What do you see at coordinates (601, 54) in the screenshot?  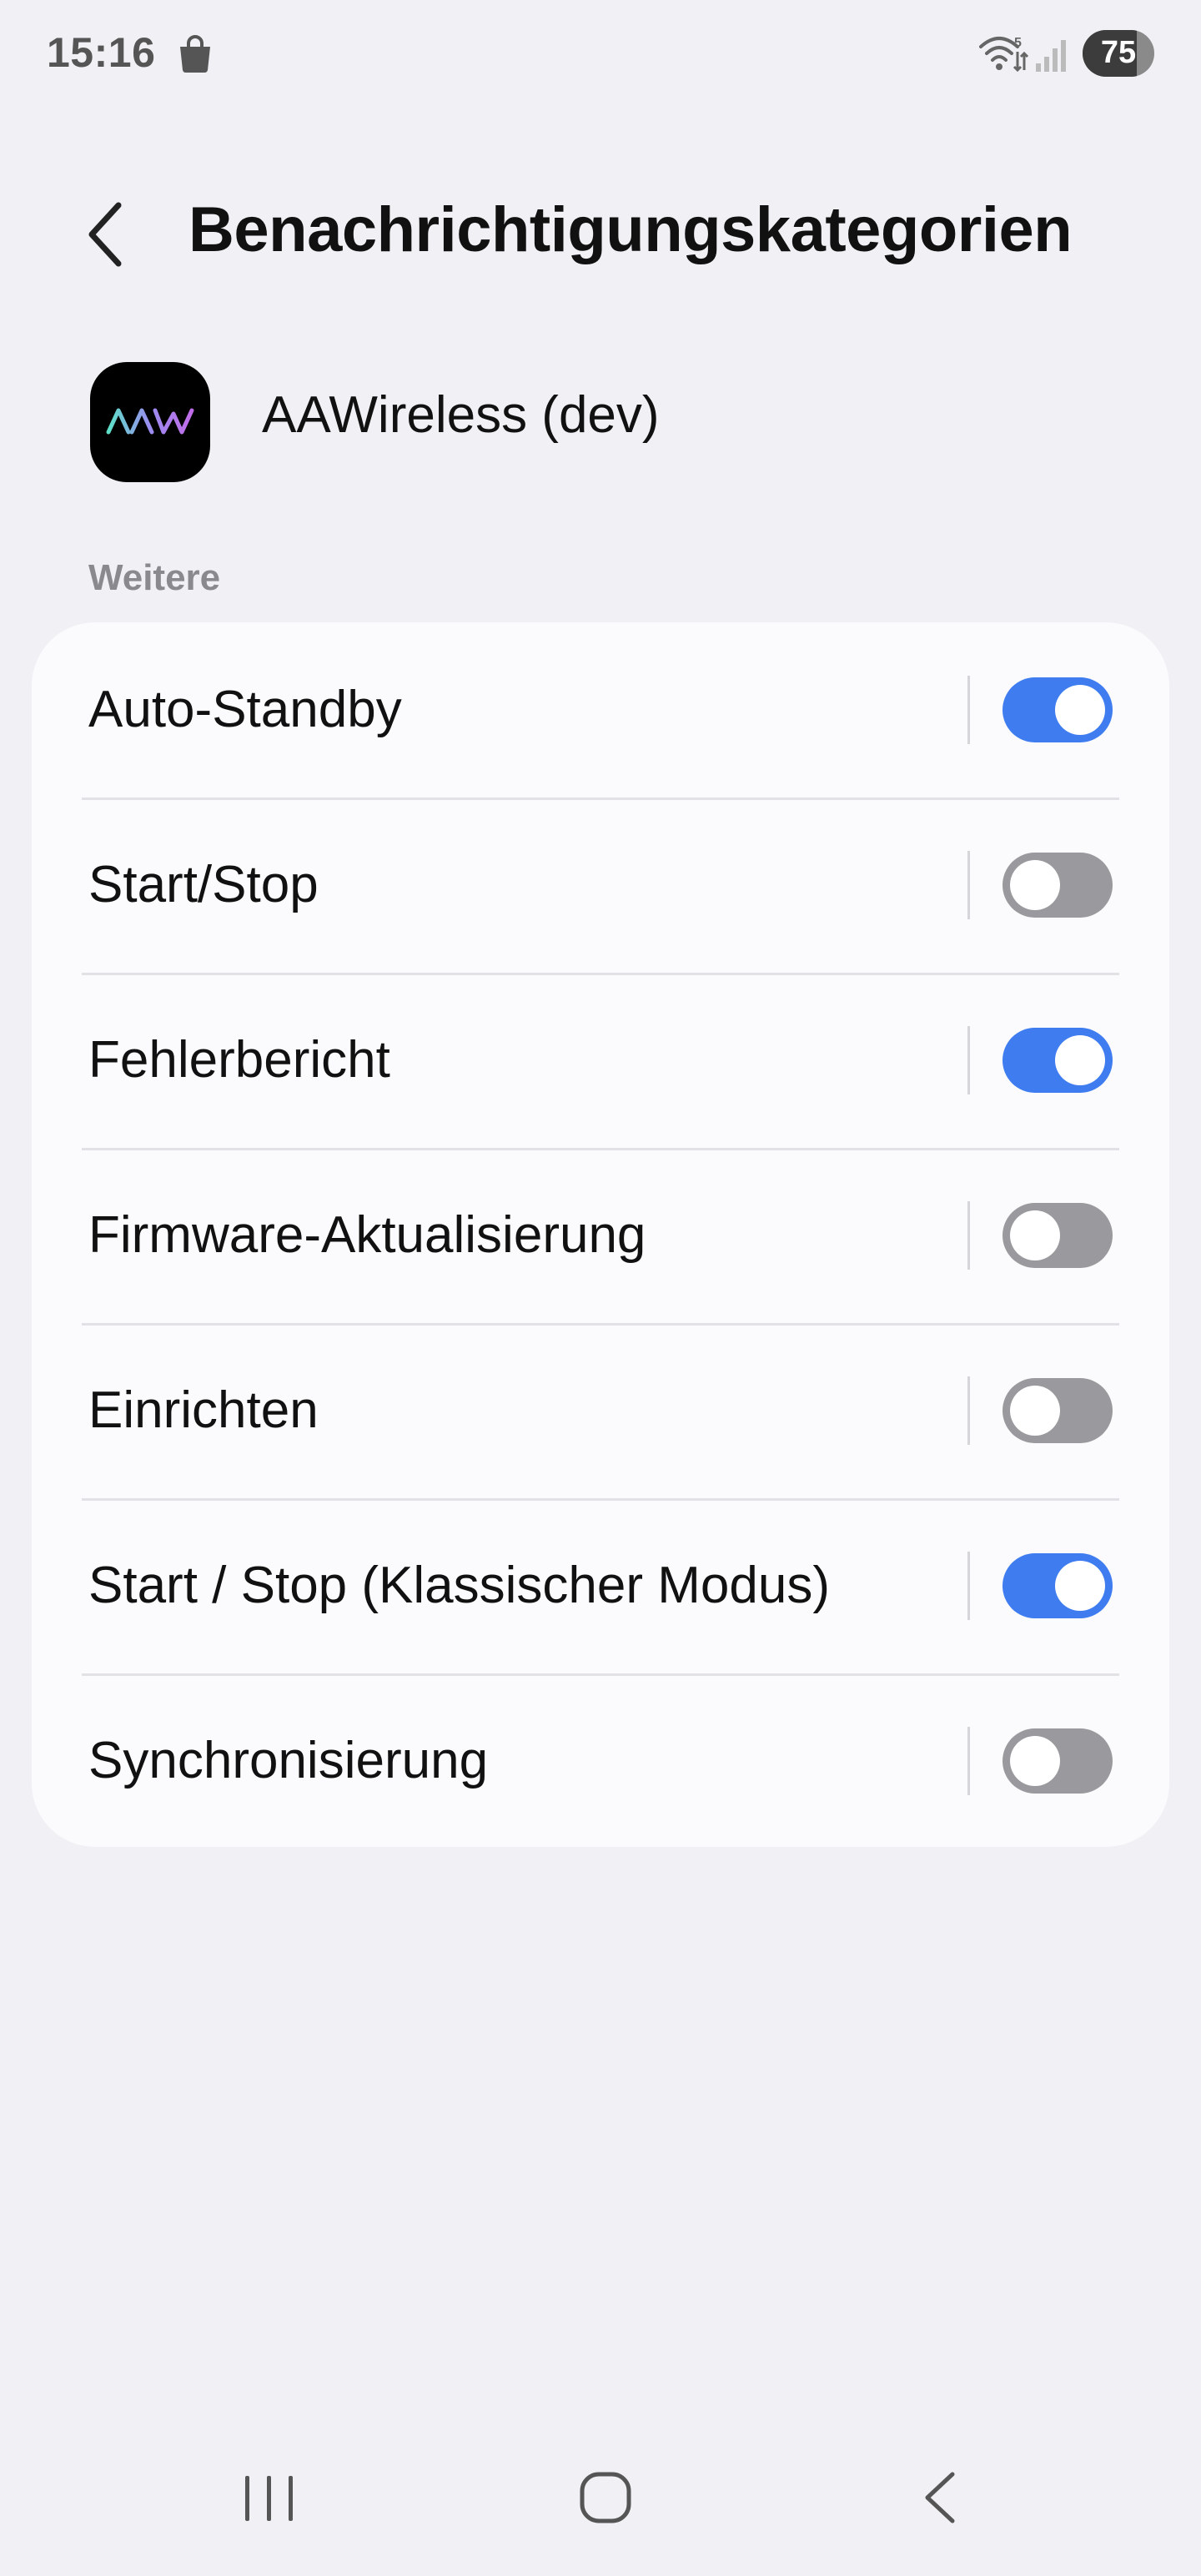 I see `status-bar: 15:16 5 75` at bounding box center [601, 54].